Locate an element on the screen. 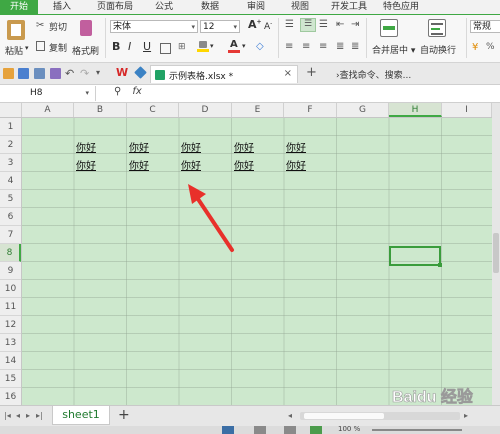  sheet-tab: sheet1 is located at coordinates (81, 415).